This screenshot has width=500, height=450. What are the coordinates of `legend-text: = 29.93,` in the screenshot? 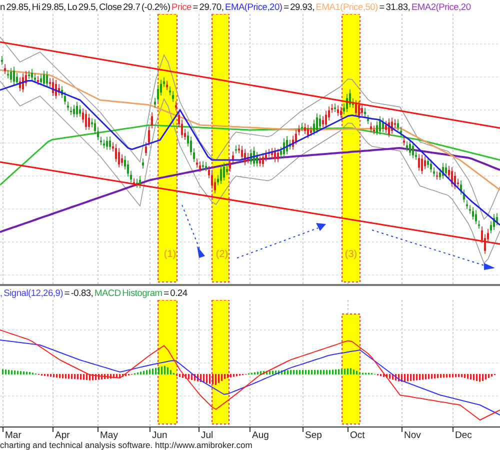 It's located at (299, 7).